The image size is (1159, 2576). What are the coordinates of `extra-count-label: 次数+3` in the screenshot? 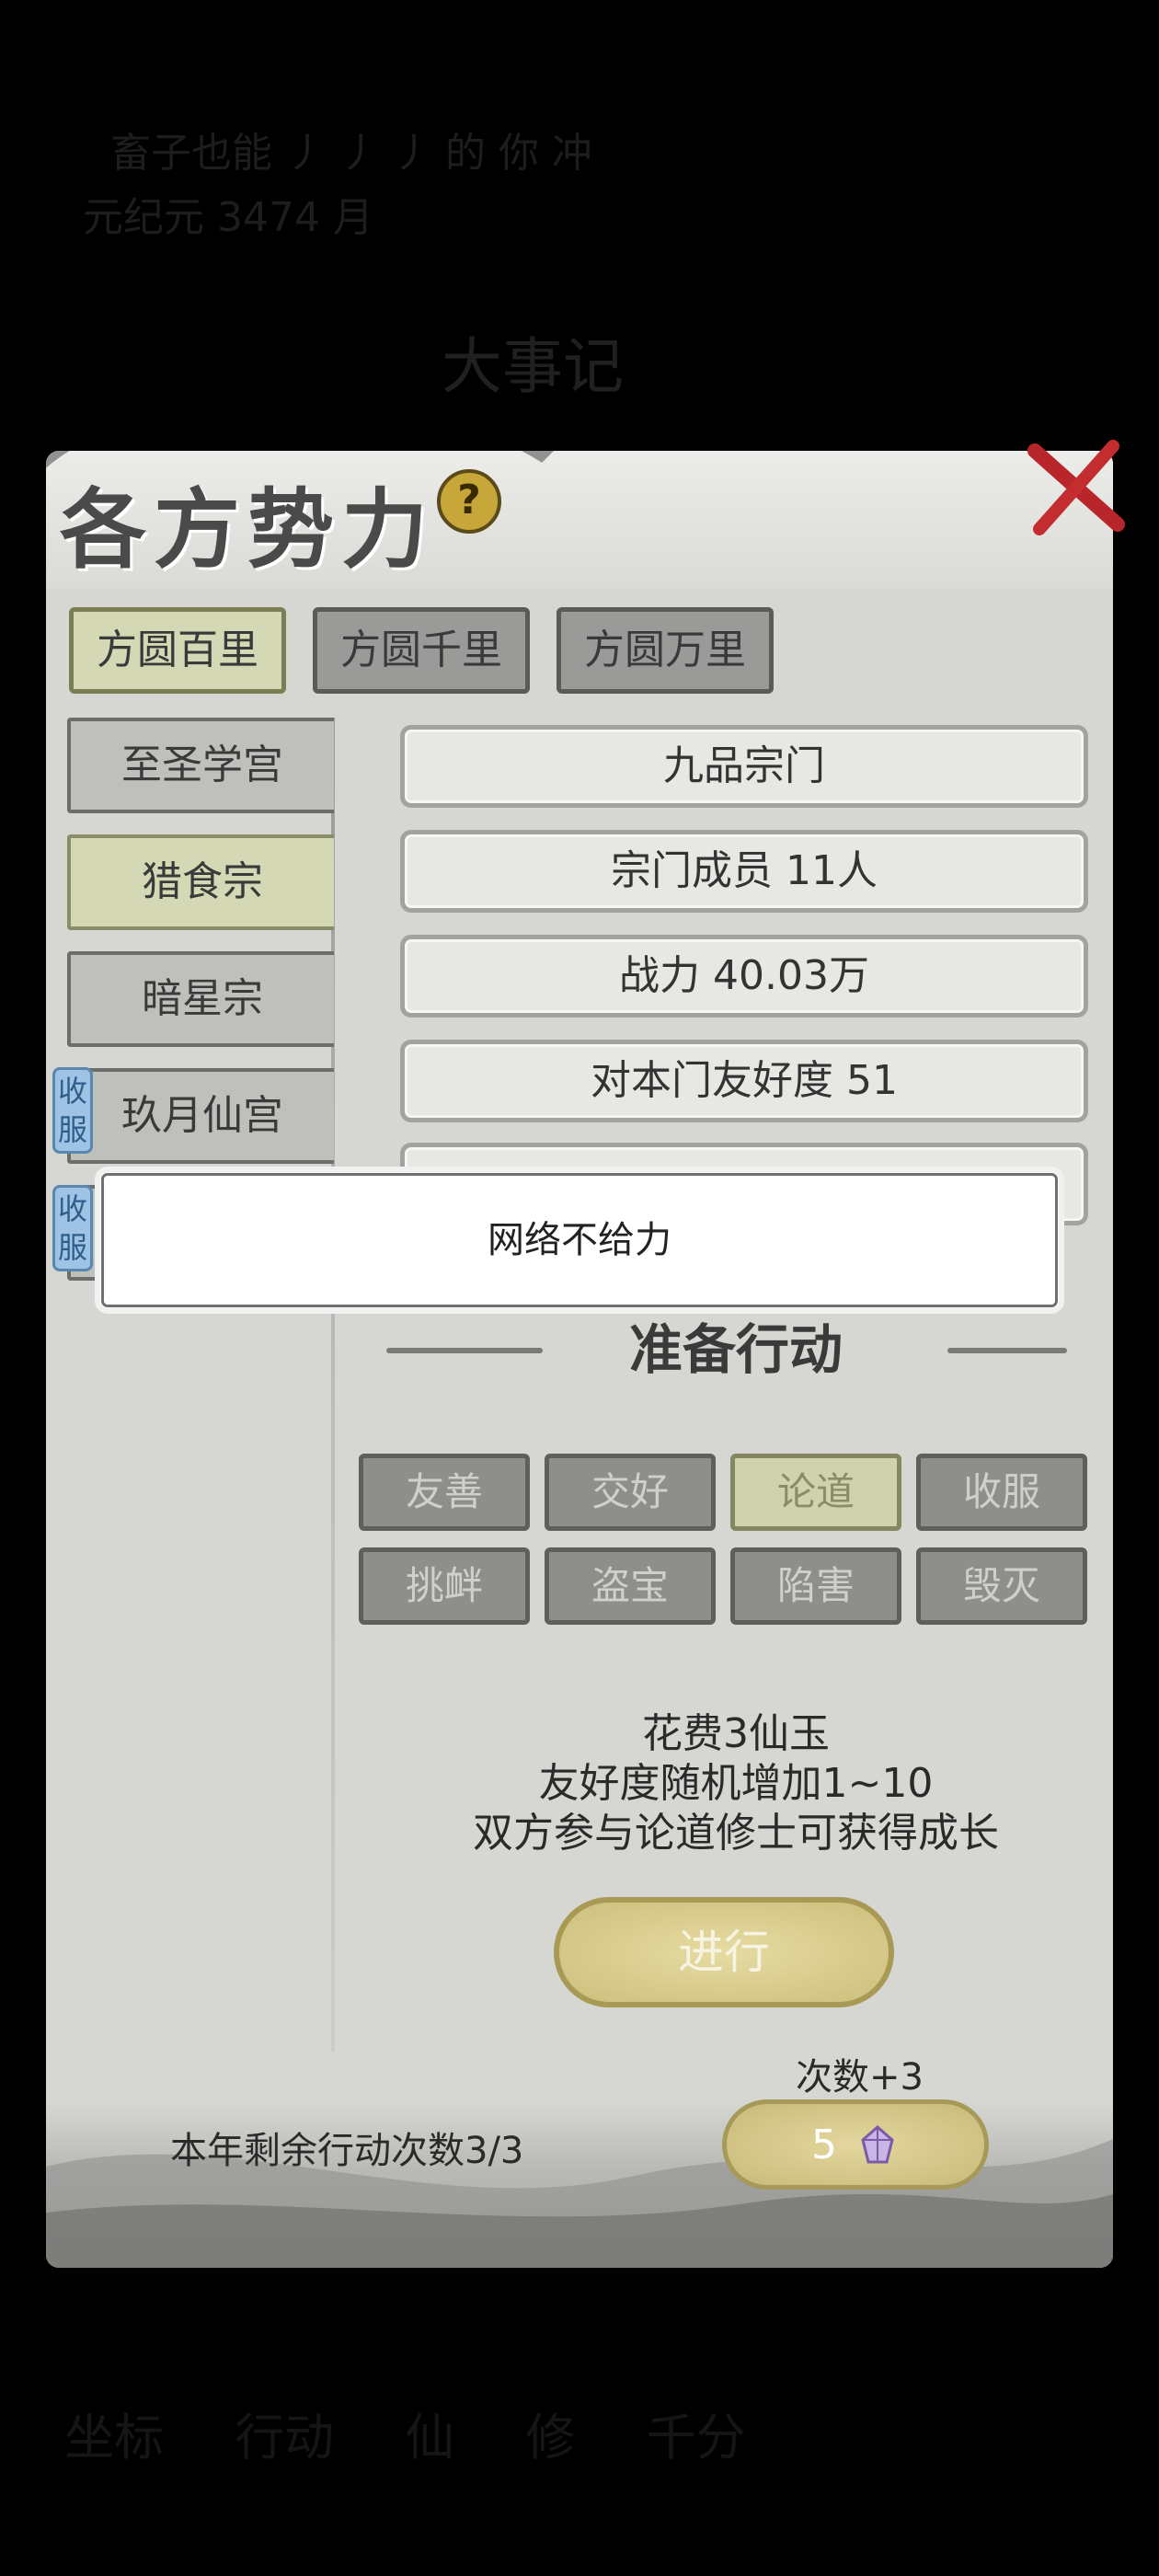 It's located at (860, 2077).